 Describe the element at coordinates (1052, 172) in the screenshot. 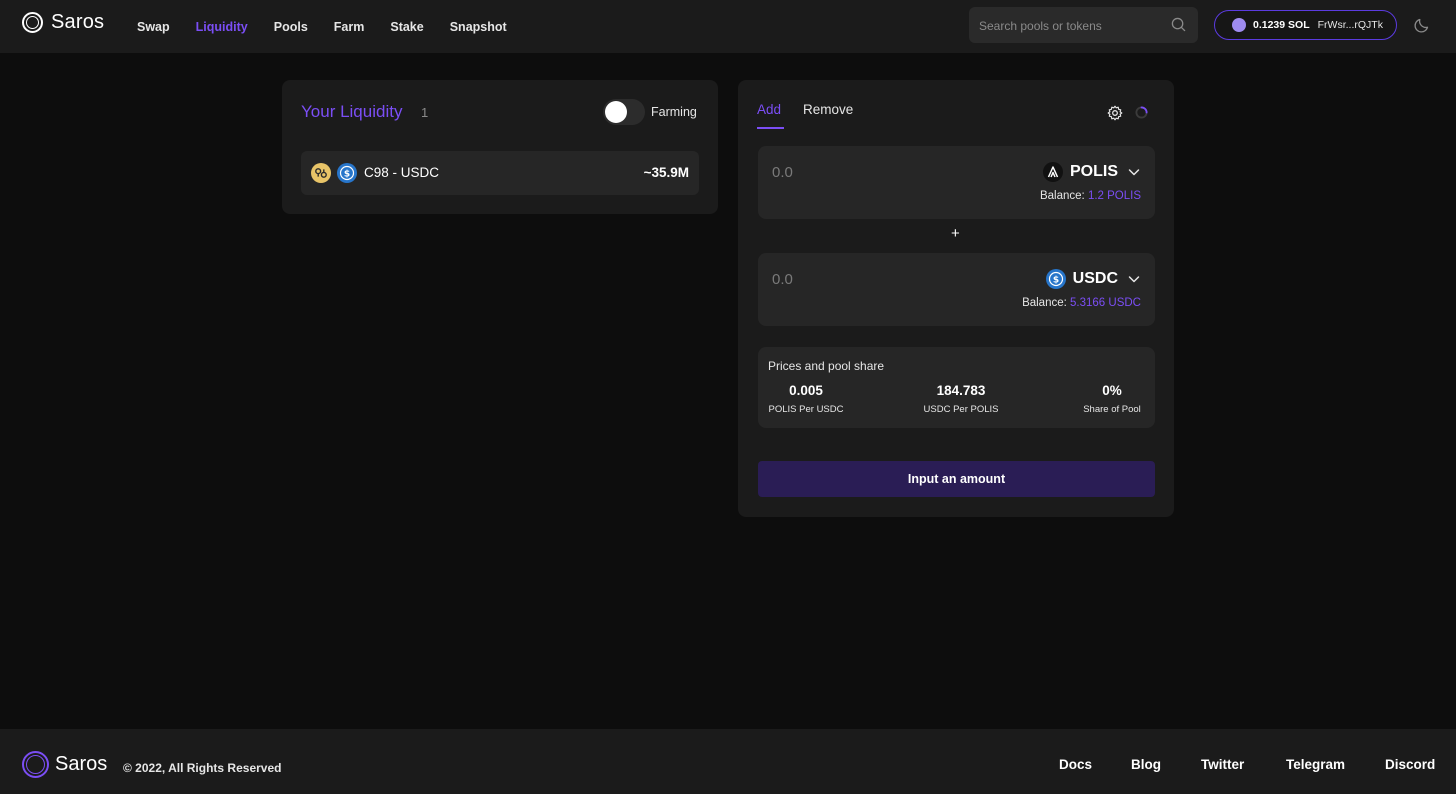

I see `polis-token-icon` at that location.